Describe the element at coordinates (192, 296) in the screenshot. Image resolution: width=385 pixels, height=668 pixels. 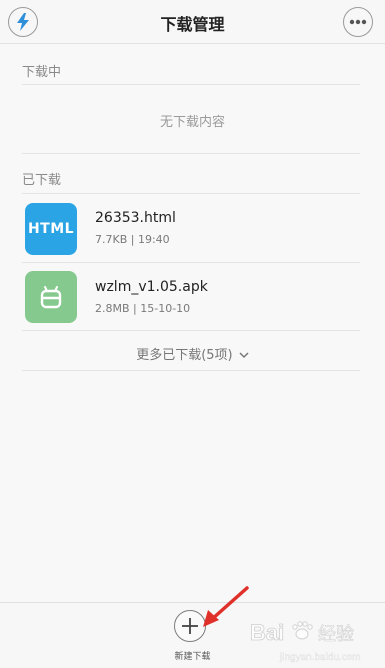
I see `download-item-apk: wzlm_v1.05.apk 2.8MB | 15-10-10` at that location.